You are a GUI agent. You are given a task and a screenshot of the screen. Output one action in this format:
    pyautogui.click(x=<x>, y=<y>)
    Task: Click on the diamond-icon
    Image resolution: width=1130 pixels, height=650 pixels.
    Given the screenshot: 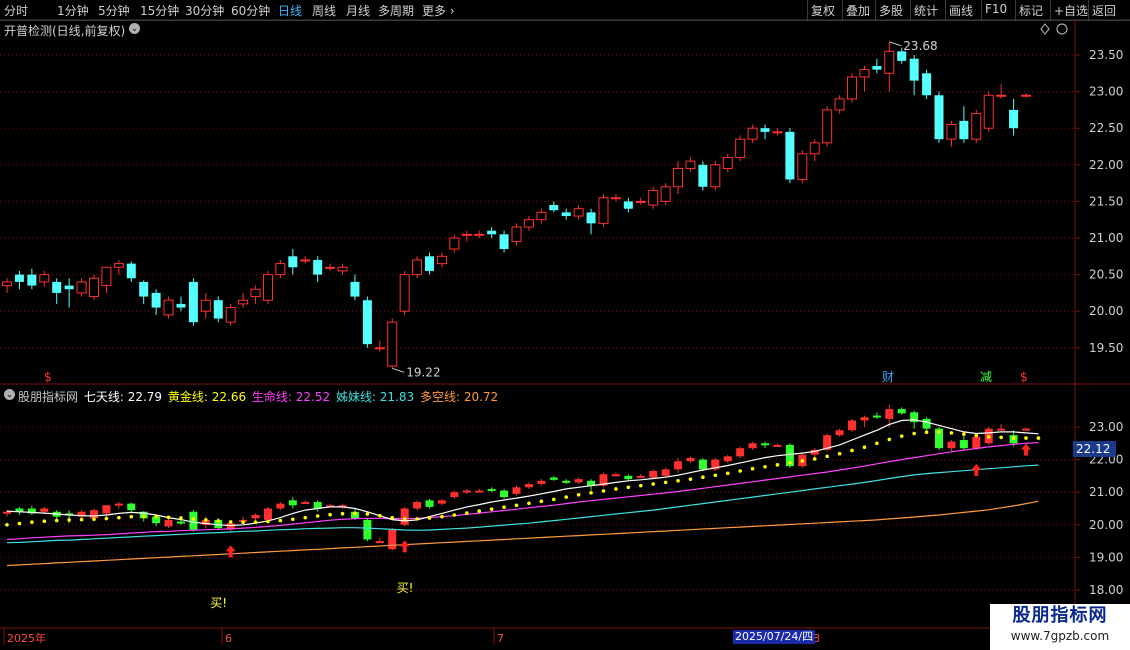 What is the action you would take?
    pyautogui.click(x=1045, y=29)
    